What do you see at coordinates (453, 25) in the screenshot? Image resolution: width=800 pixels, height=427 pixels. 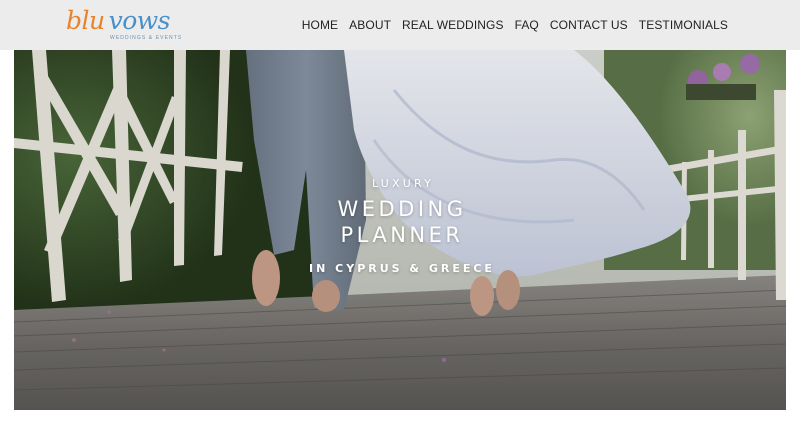 I see `nav-real-weddings: REAL WEDDINGS` at bounding box center [453, 25].